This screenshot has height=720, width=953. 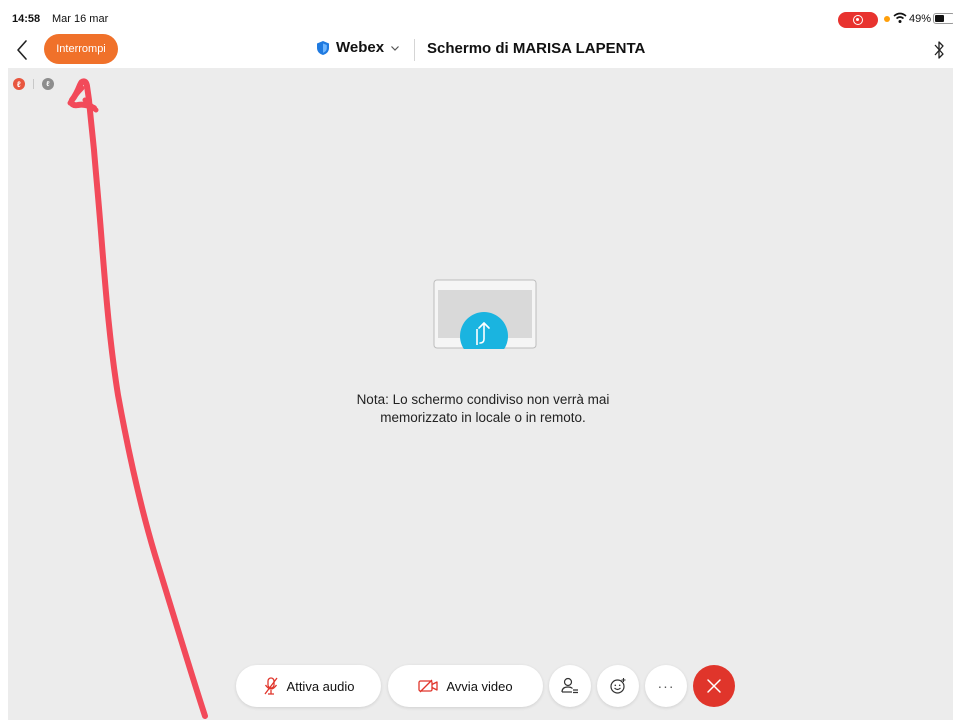 What do you see at coordinates (939, 50) in the screenshot?
I see `bluetooth-icon` at bounding box center [939, 50].